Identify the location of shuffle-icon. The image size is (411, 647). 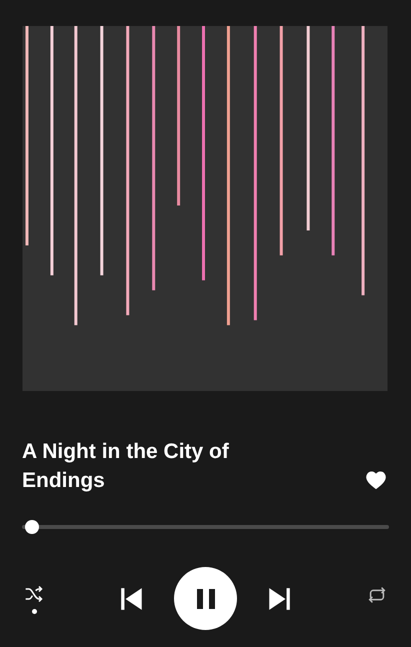
(34, 594).